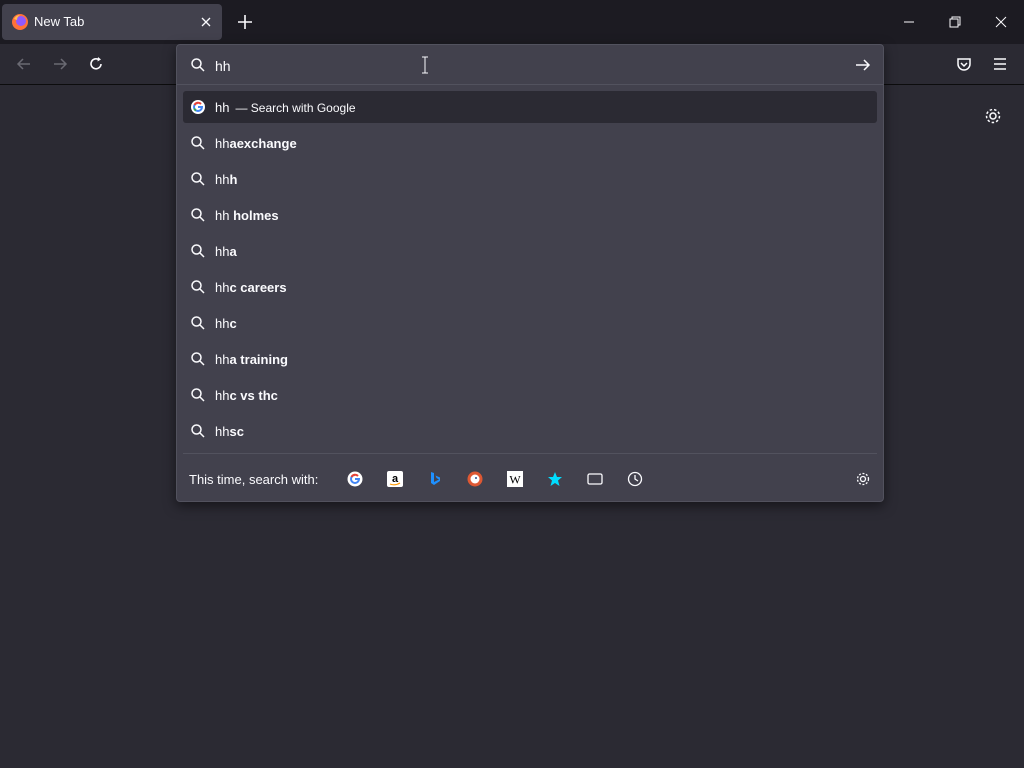 The width and height of the screenshot is (1024, 768). Describe the element at coordinates (909, 22) in the screenshot. I see `minimize-icon` at that location.